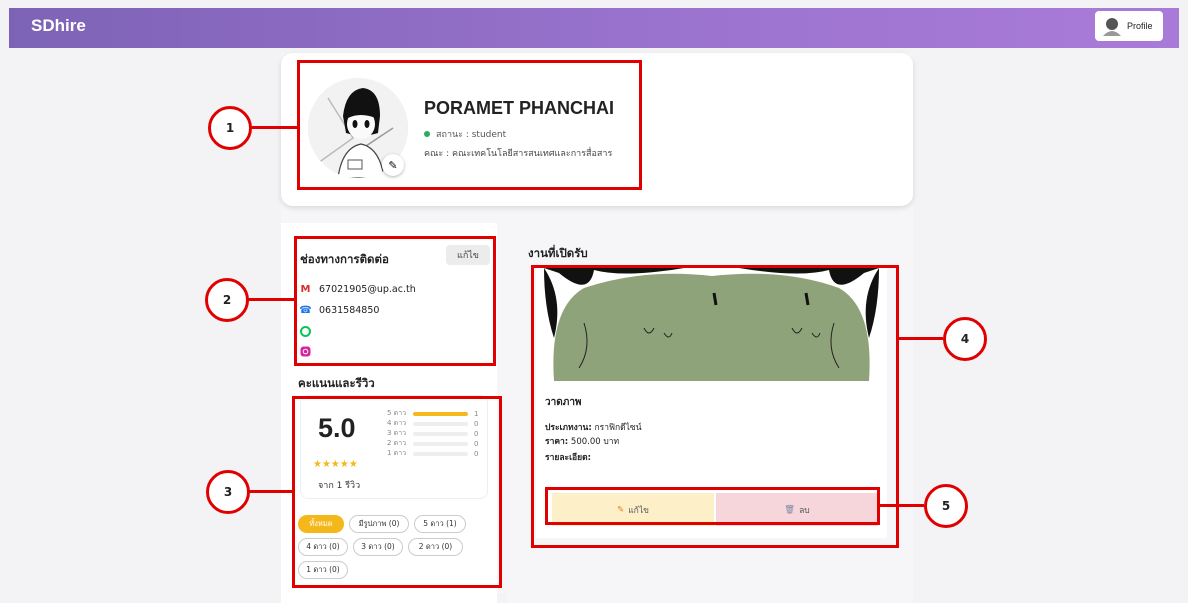 The height and width of the screenshot is (603, 1188). I want to click on top-navbar: SDhire Profile, so click(594, 28).